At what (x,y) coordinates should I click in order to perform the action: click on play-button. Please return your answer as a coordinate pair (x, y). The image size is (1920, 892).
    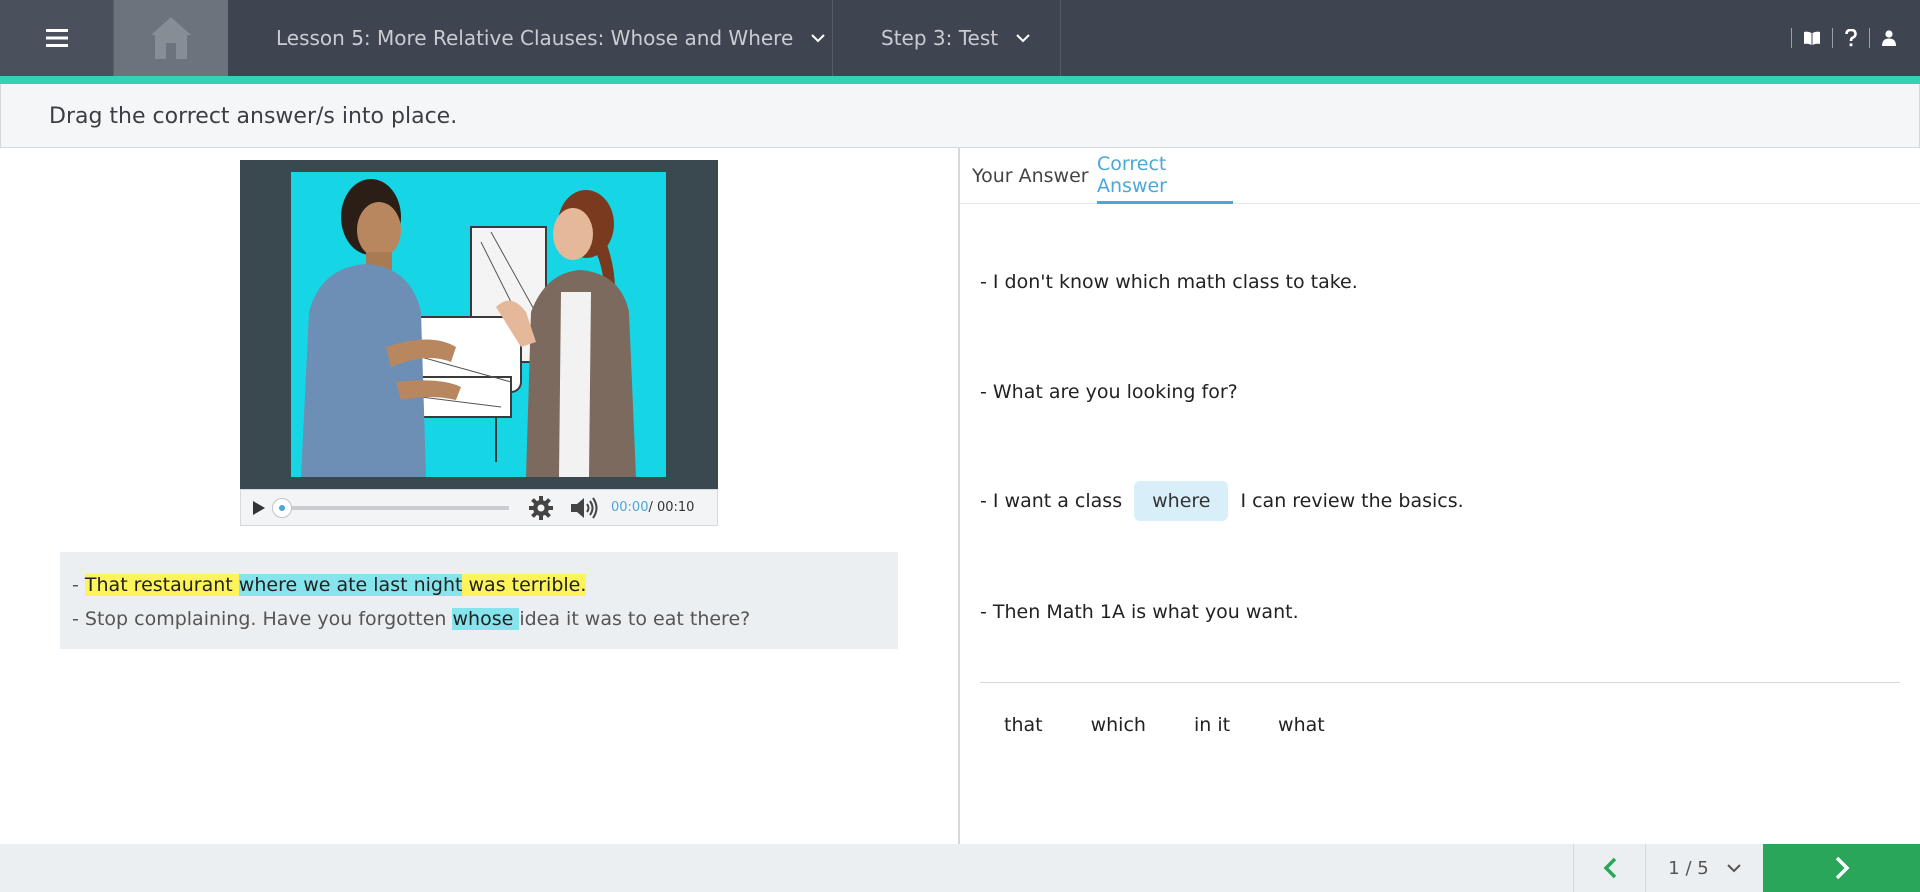
    Looking at the image, I should click on (259, 507).